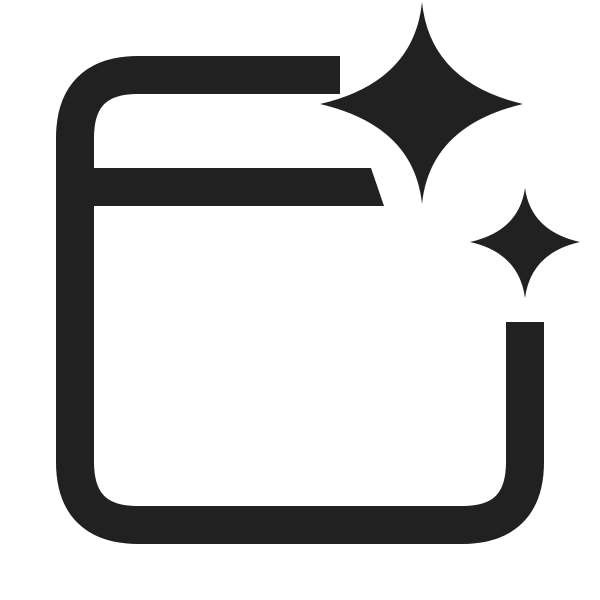 Image resolution: width=600 pixels, height=600 pixels. Describe the element at coordinates (239, 187) in the screenshot. I see `window-titlebar-divider` at that location.